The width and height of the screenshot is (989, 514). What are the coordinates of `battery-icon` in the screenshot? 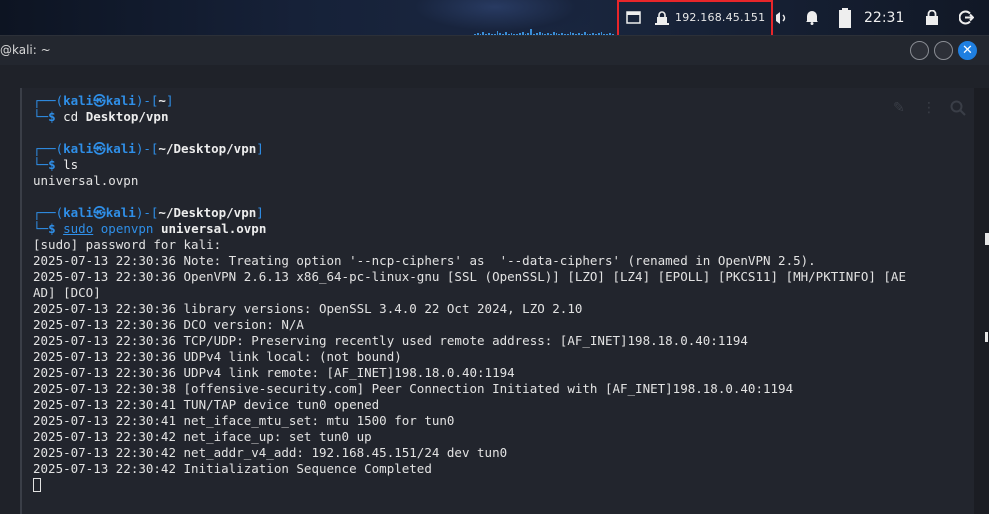 It's located at (845, 17).